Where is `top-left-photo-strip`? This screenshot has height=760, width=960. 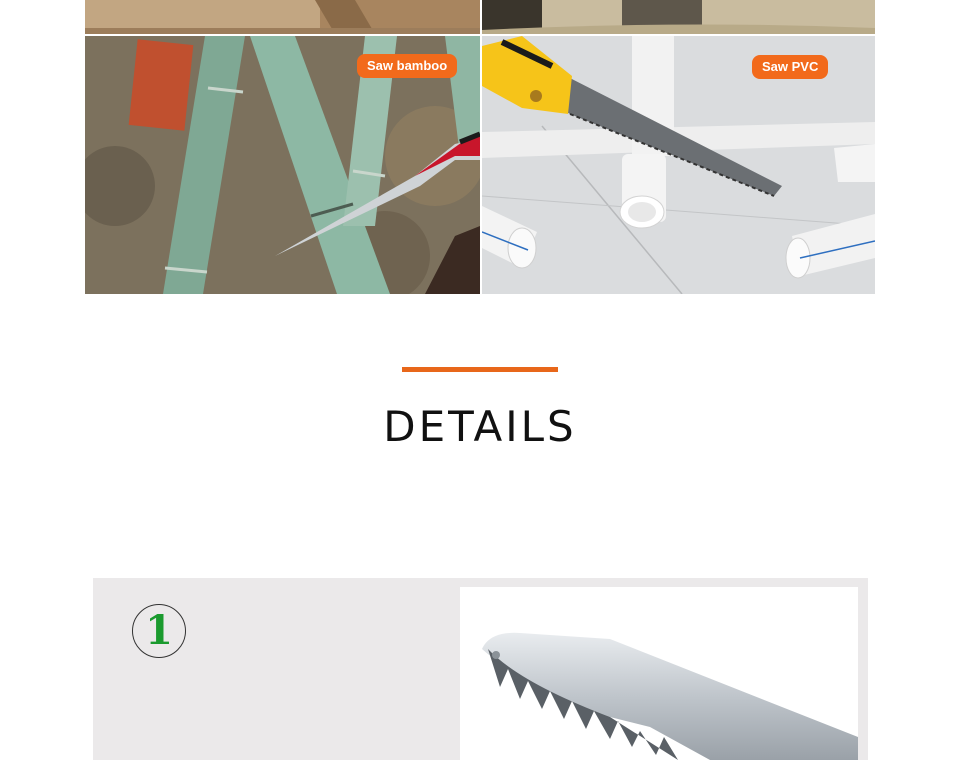
top-left-photo-strip is located at coordinates (282, 17).